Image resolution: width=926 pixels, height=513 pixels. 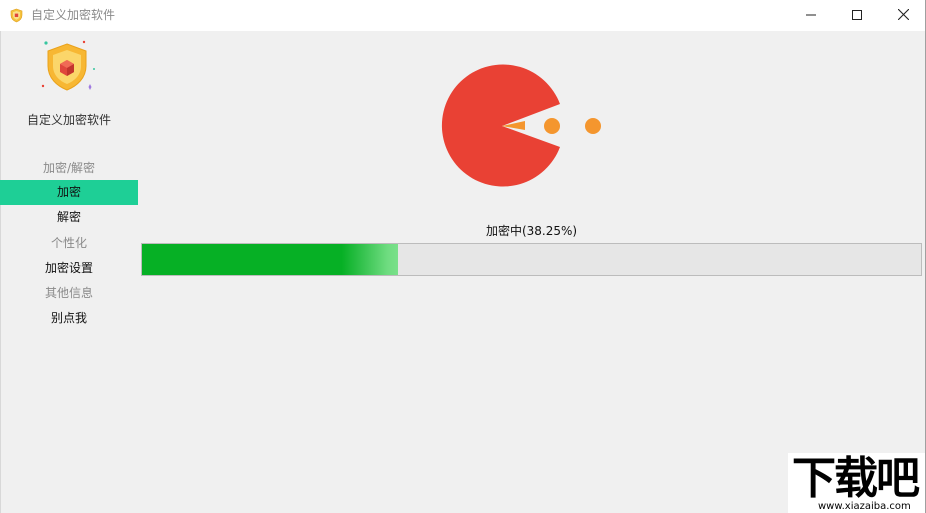 I want to click on sidebar-section-personalize: 个性化, so click(x=68, y=243).